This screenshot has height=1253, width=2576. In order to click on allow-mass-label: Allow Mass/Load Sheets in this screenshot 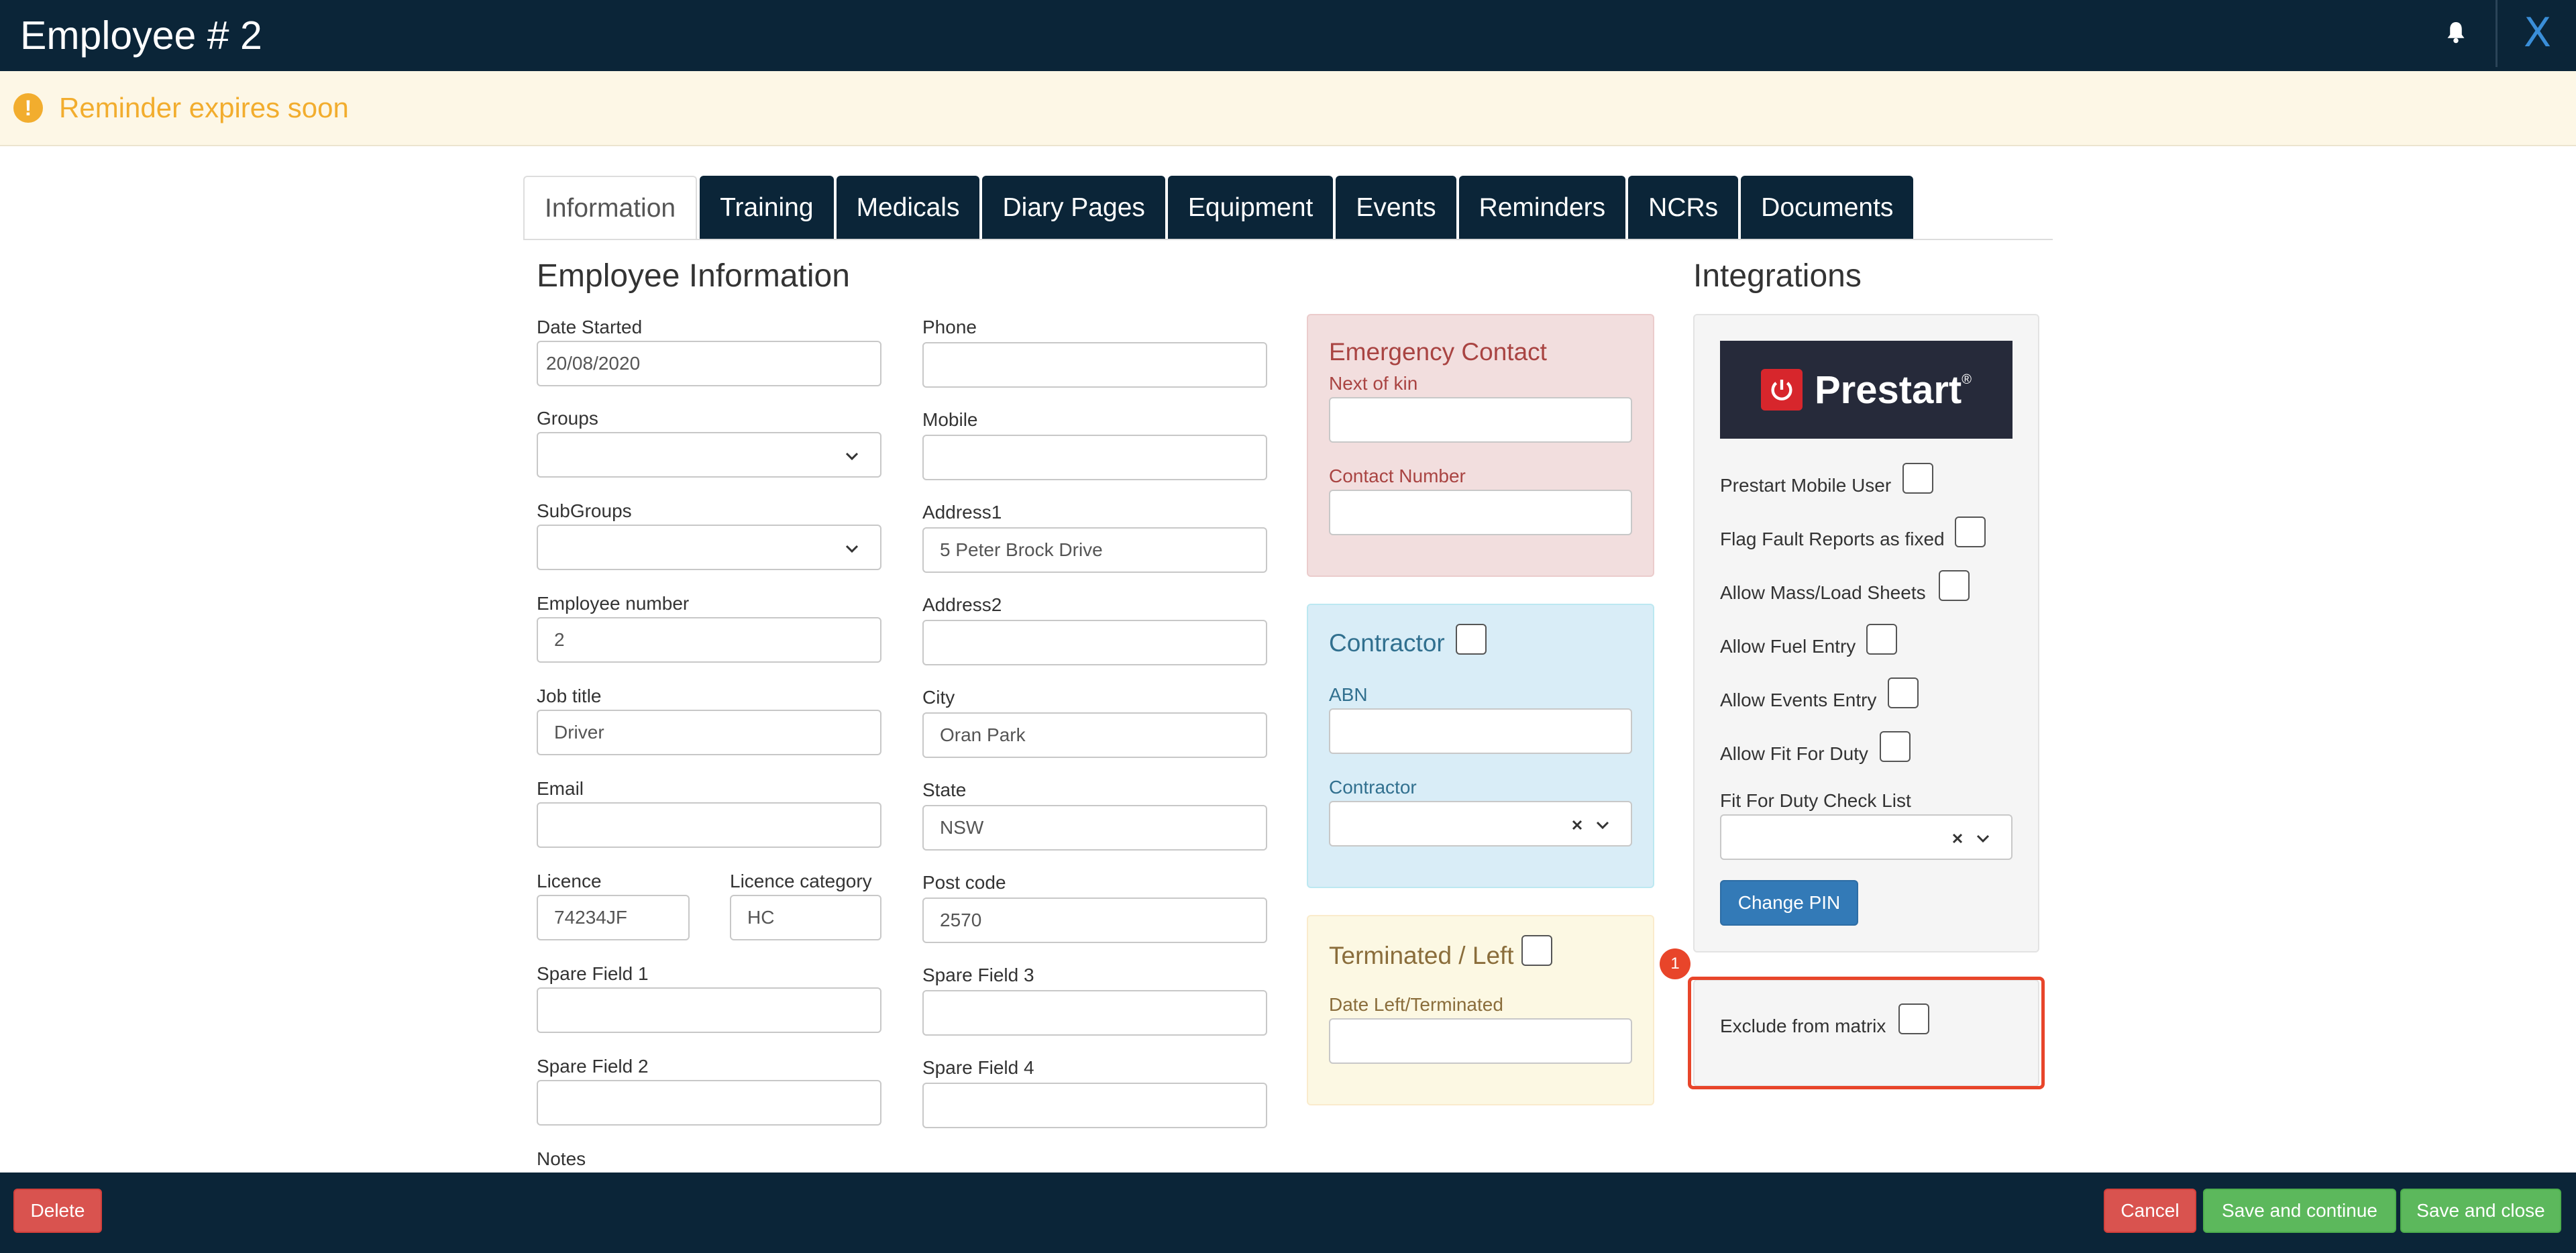, I will do `click(1823, 592)`.